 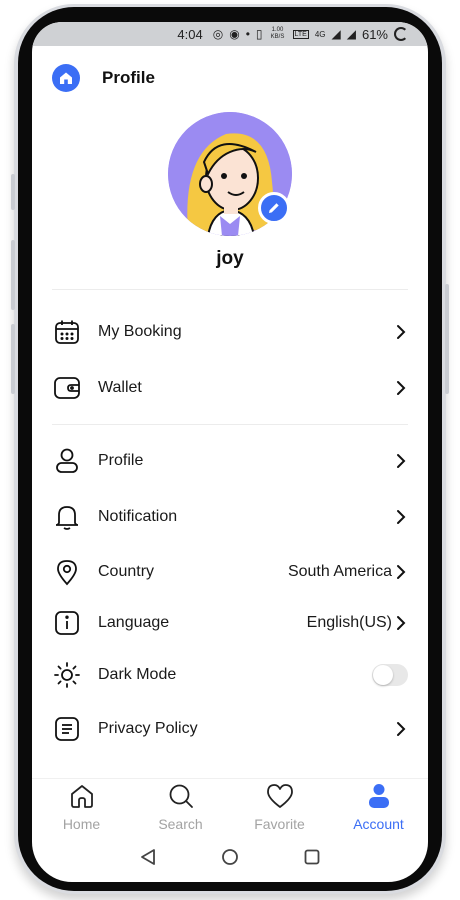 I want to click on status-time: 4:04, so click(x=190, y=34).